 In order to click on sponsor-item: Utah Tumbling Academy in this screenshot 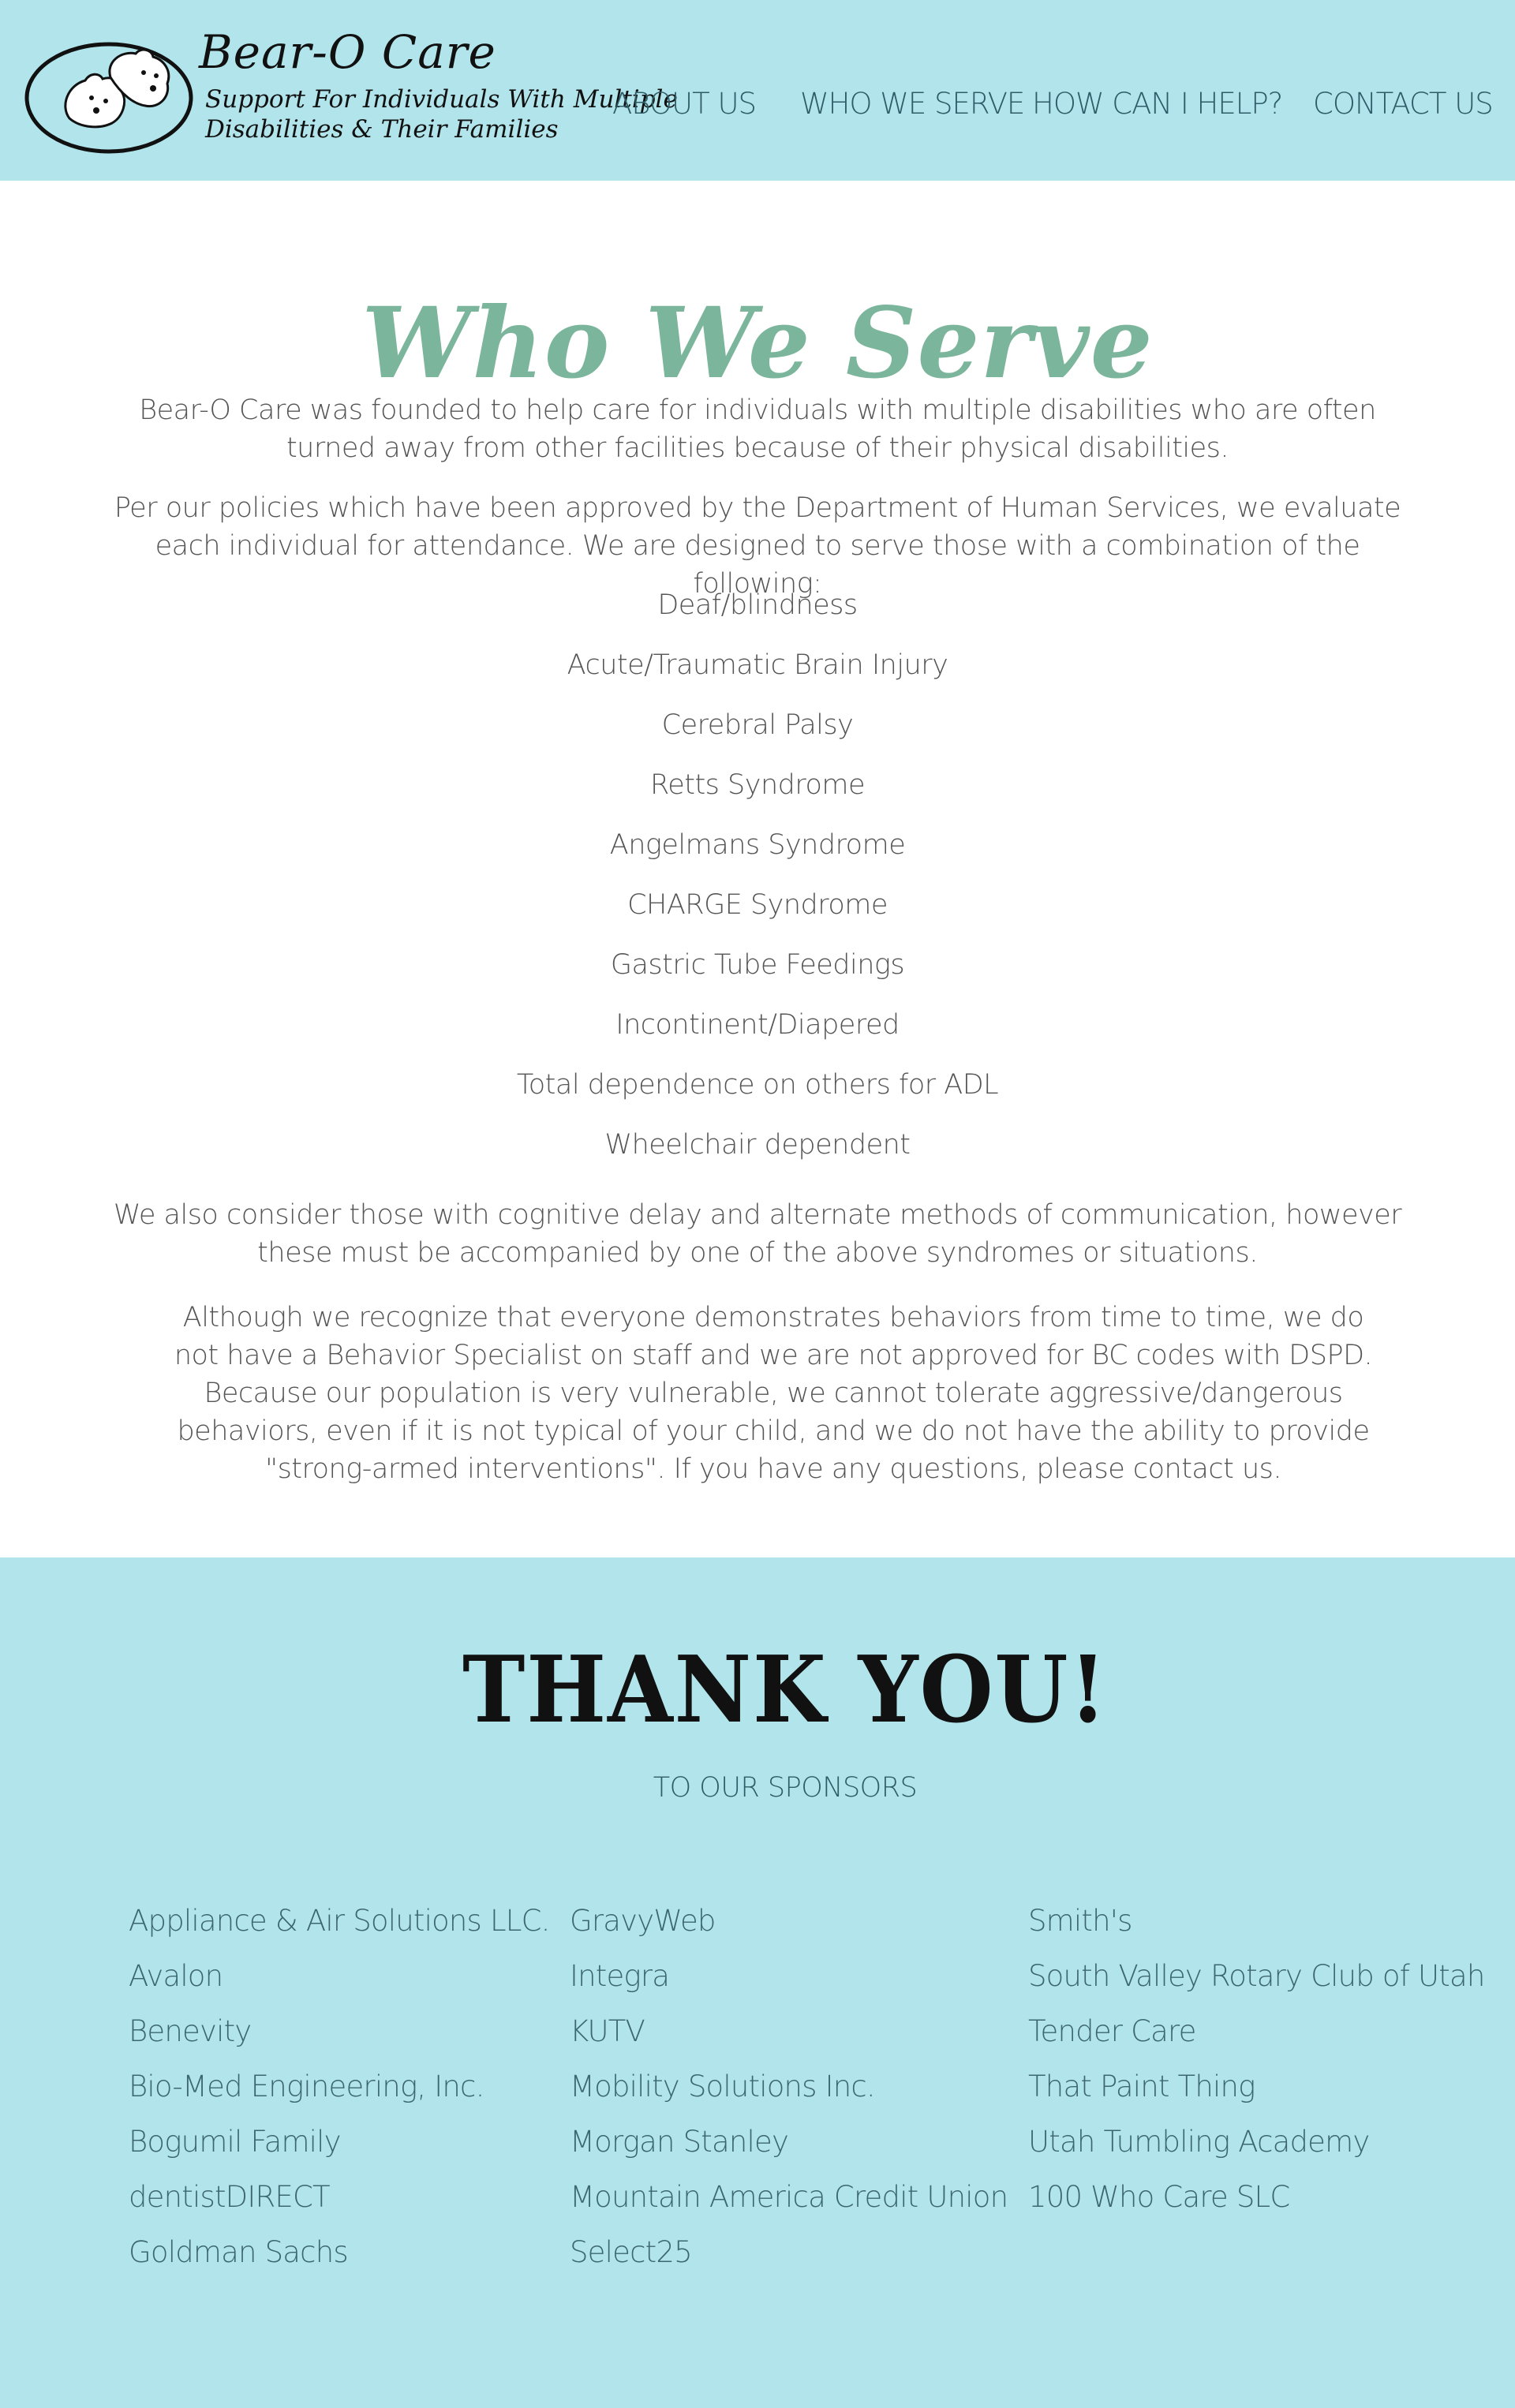, I will do `click(1199, 2142)`.